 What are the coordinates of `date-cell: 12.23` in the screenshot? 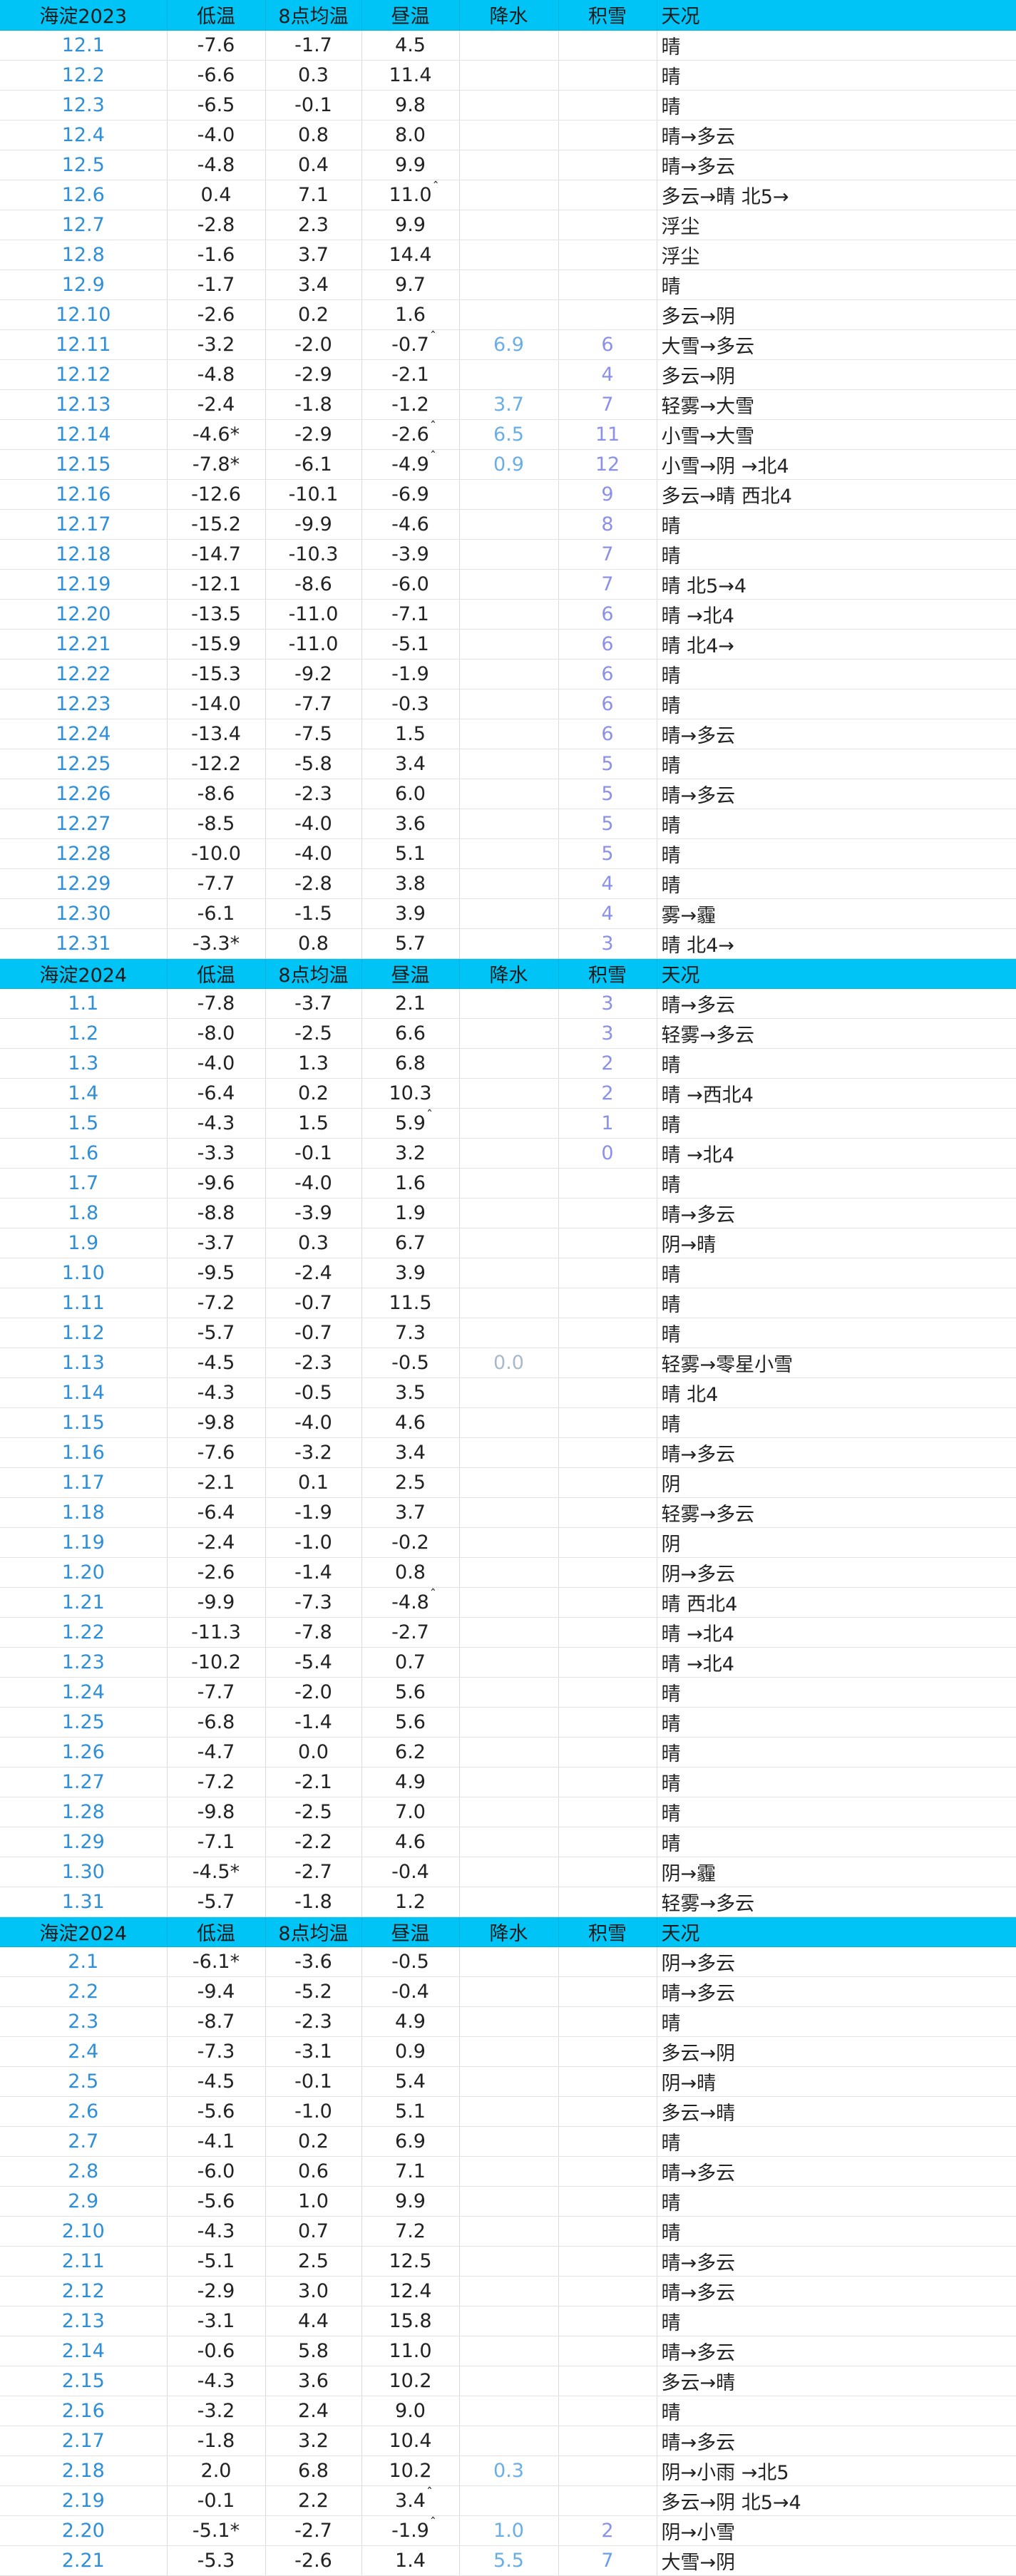 It's located at (84, 704).